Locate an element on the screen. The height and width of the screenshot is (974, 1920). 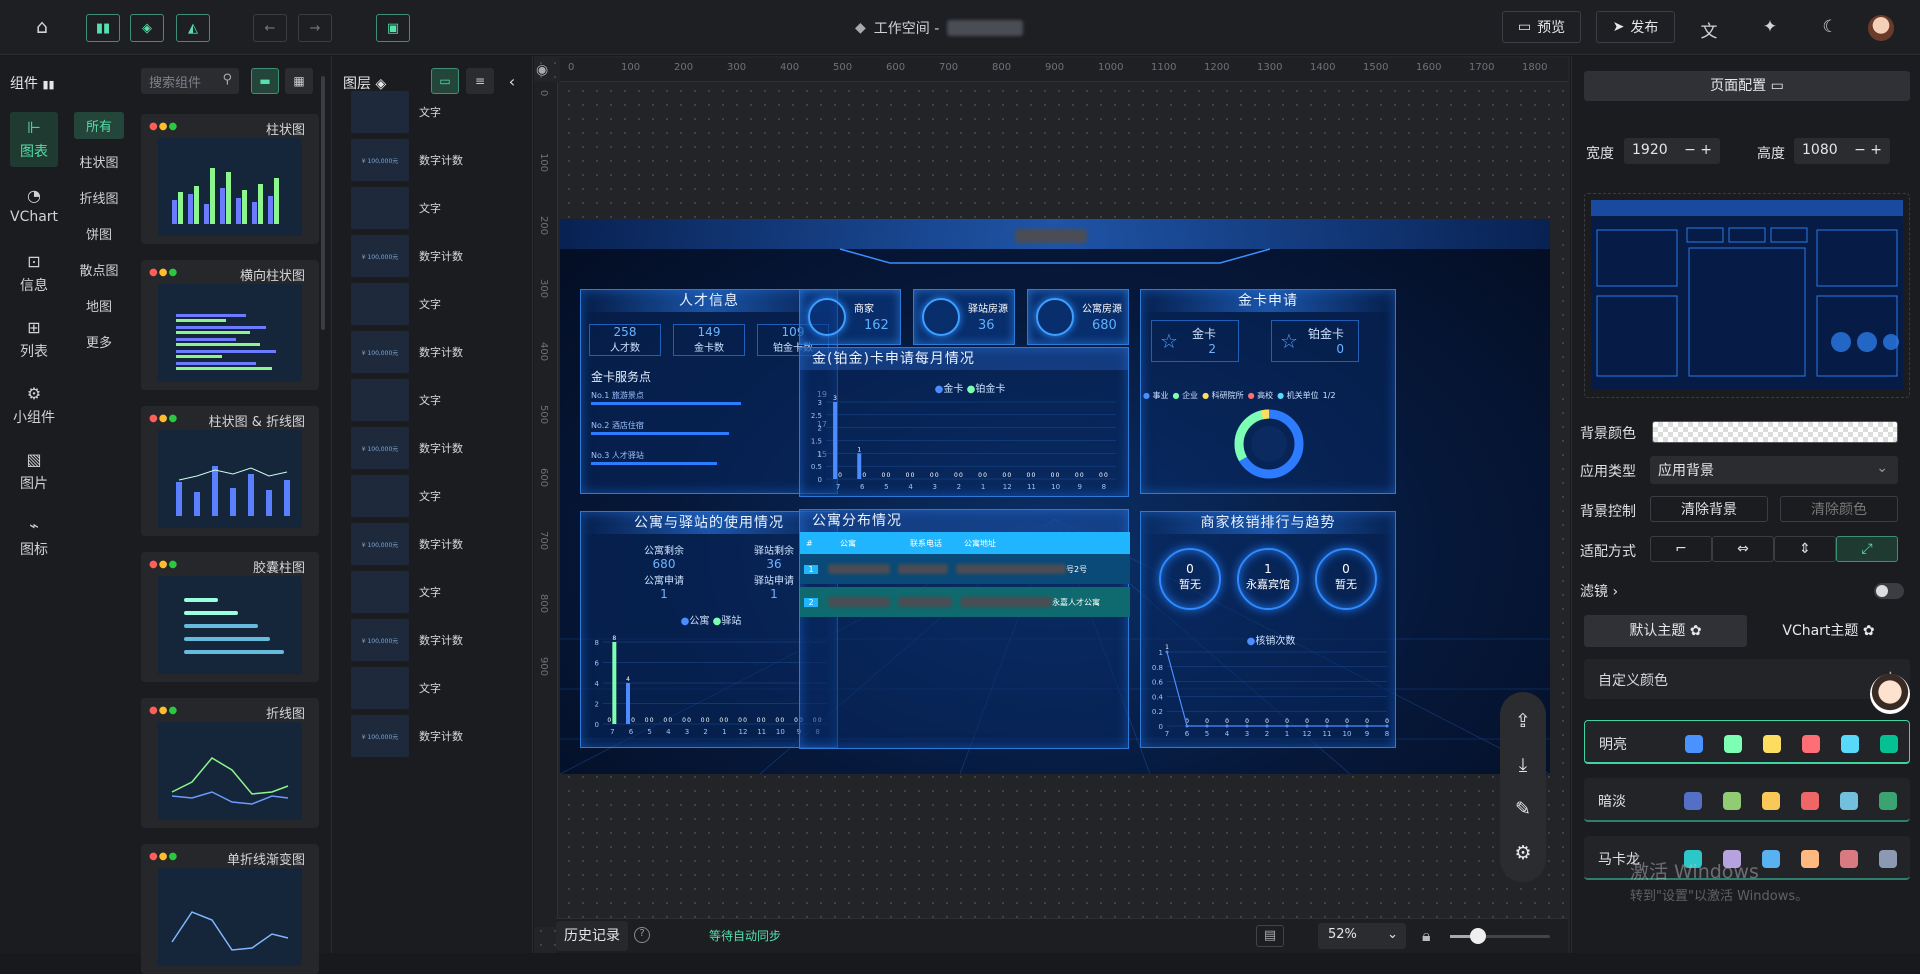
user-avatar is located at coordinates (1881, 28).